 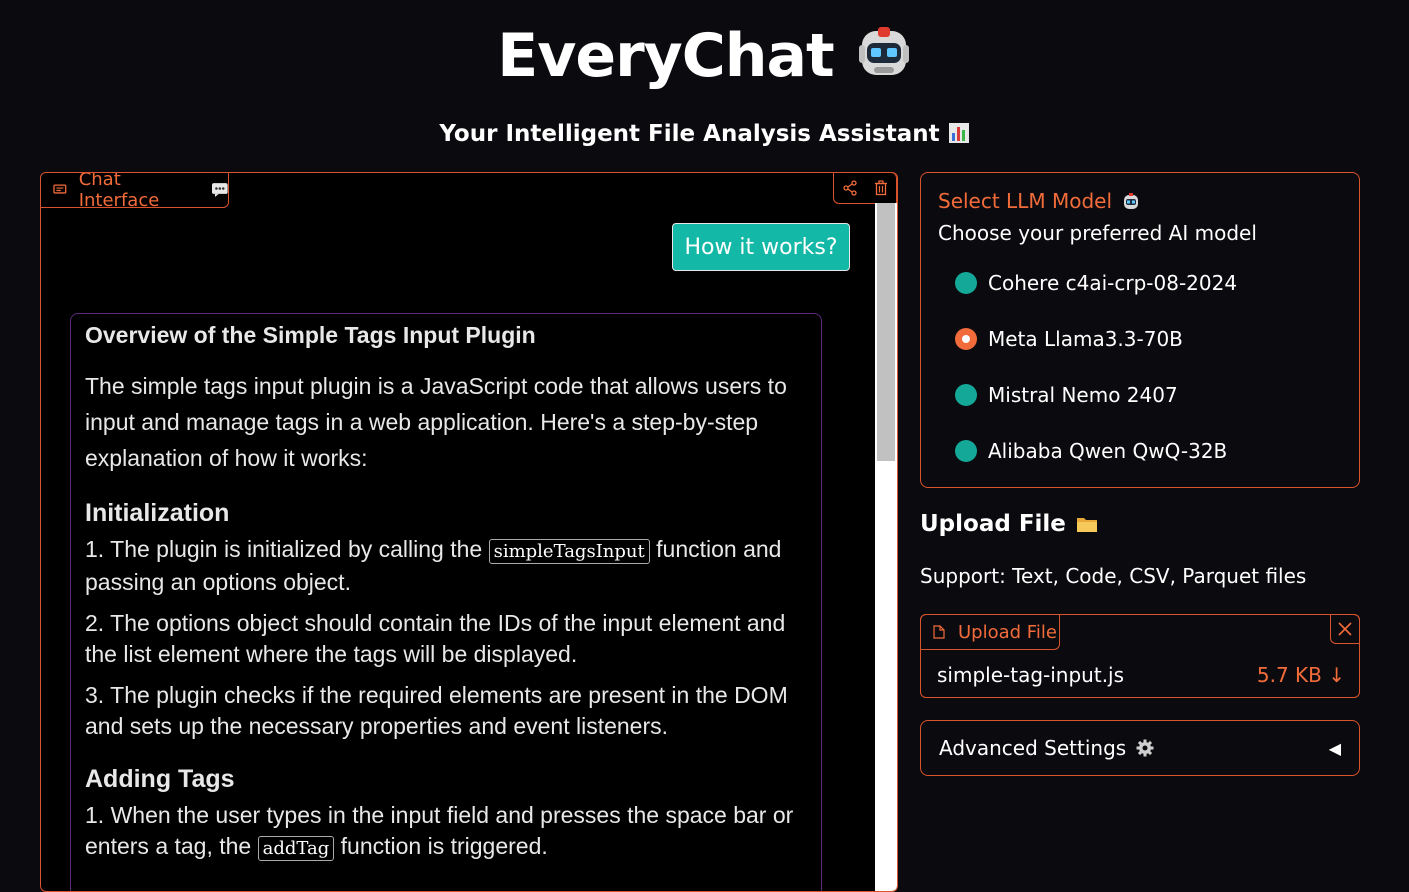 I want to click on upload-heading-row: Upload File, so click(x=1009, y=524).